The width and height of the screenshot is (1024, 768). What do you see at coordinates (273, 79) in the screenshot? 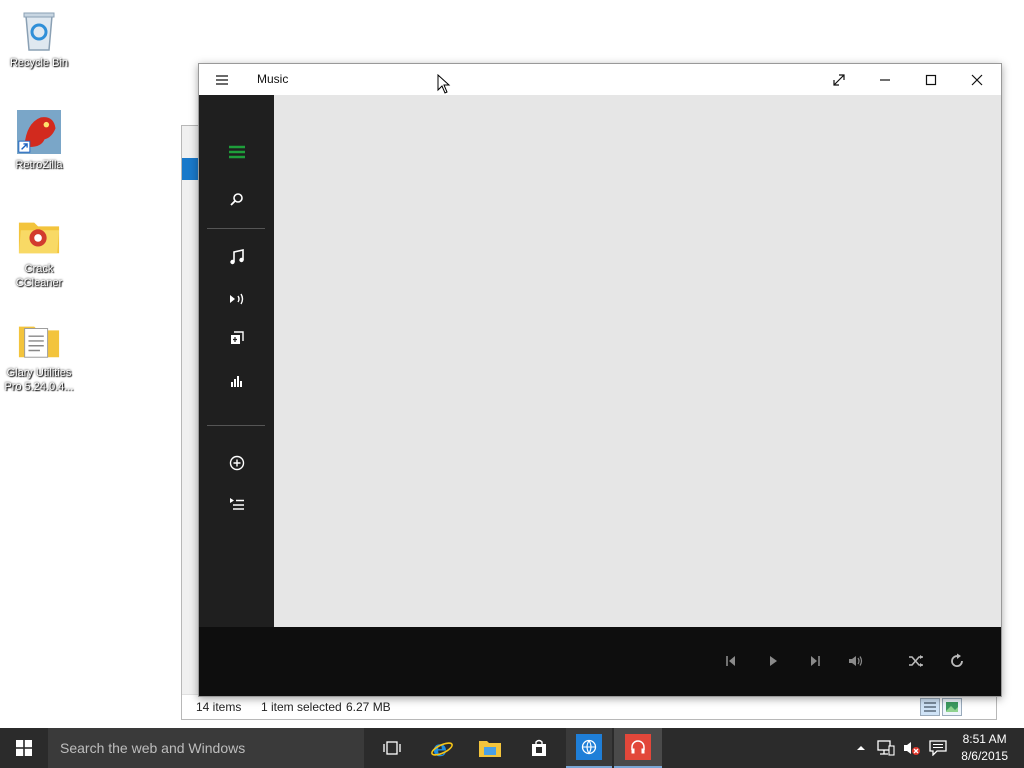
I see `window-title: Music` at bounding box center [273, 79].